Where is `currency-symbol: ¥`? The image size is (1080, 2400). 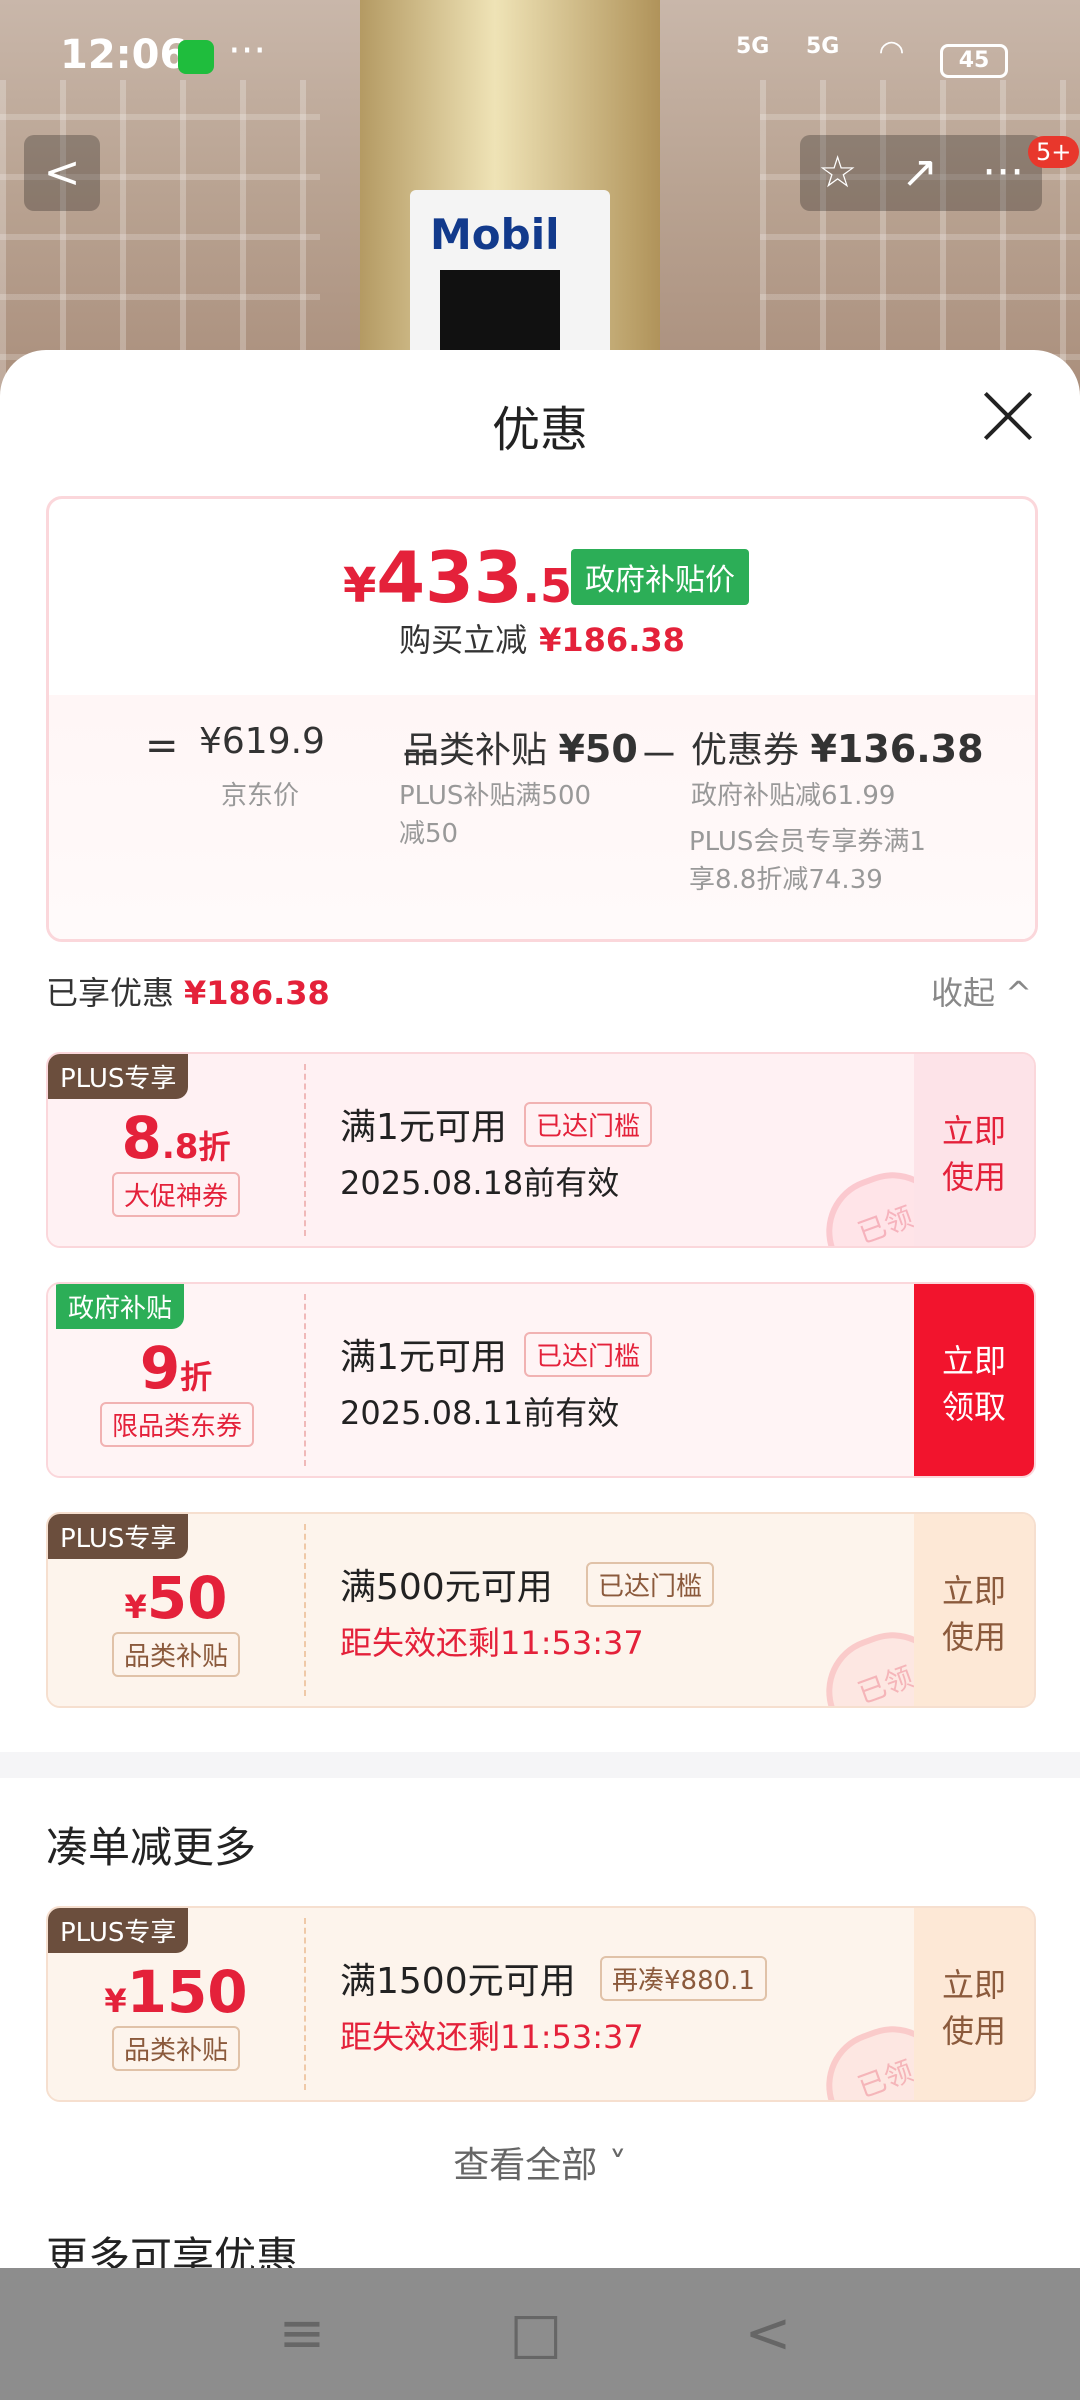
currency-symbol: ¥ is located at coordinates (360, 586).